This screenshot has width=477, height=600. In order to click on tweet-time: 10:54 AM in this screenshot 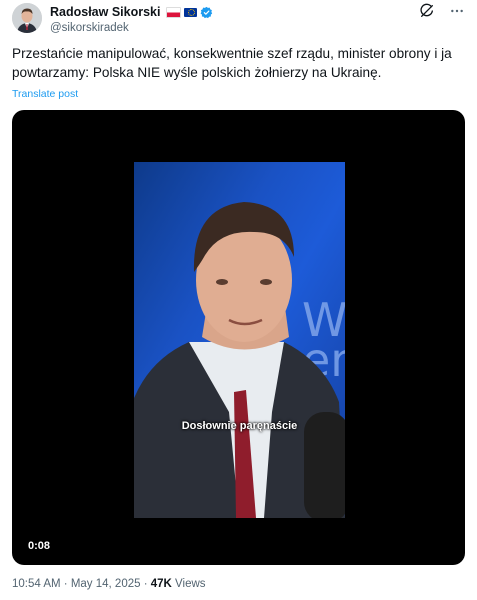, I will do `click(36, 584)`.